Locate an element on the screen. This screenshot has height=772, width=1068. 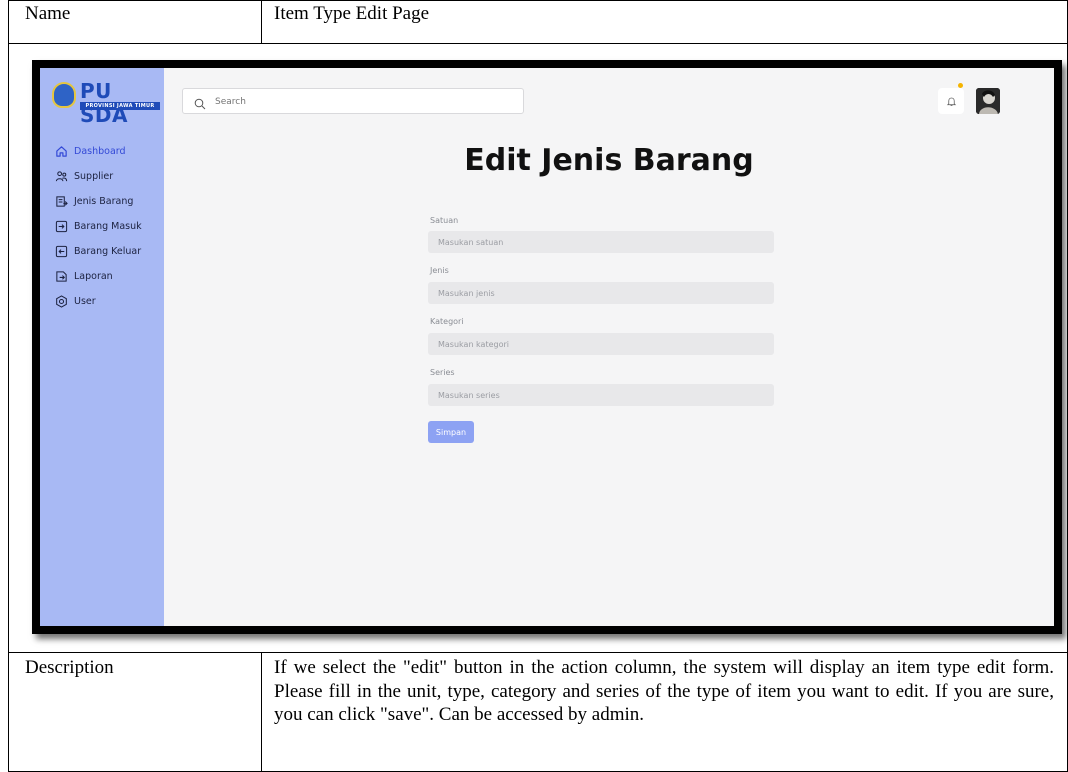
sidebar-item-label: Laporan is located at coordinates (93, 276).